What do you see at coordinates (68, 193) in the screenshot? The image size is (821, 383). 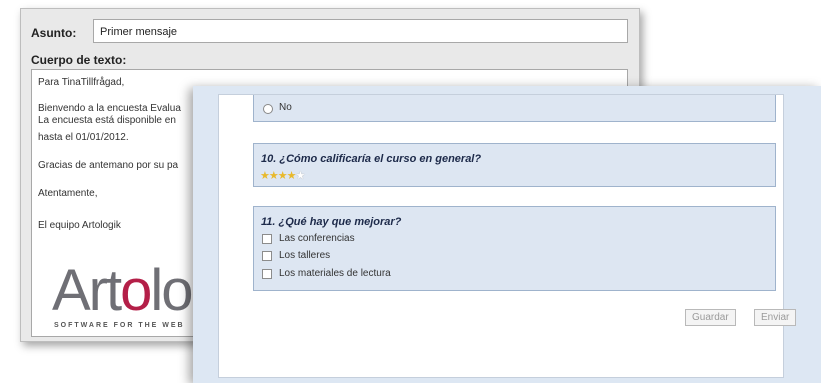 I see `body-line-regards: Atentamente,` at bounding box center [68, 193].